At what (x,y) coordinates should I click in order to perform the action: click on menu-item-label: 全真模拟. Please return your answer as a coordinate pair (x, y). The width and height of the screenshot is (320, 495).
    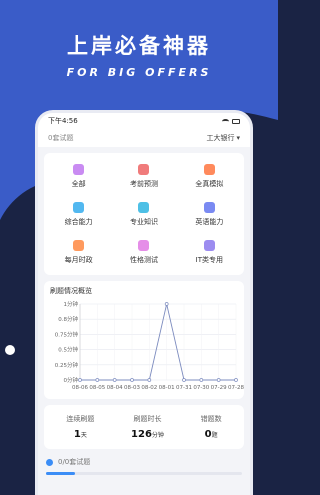
    Looking at the image, I should click on (209, 183).